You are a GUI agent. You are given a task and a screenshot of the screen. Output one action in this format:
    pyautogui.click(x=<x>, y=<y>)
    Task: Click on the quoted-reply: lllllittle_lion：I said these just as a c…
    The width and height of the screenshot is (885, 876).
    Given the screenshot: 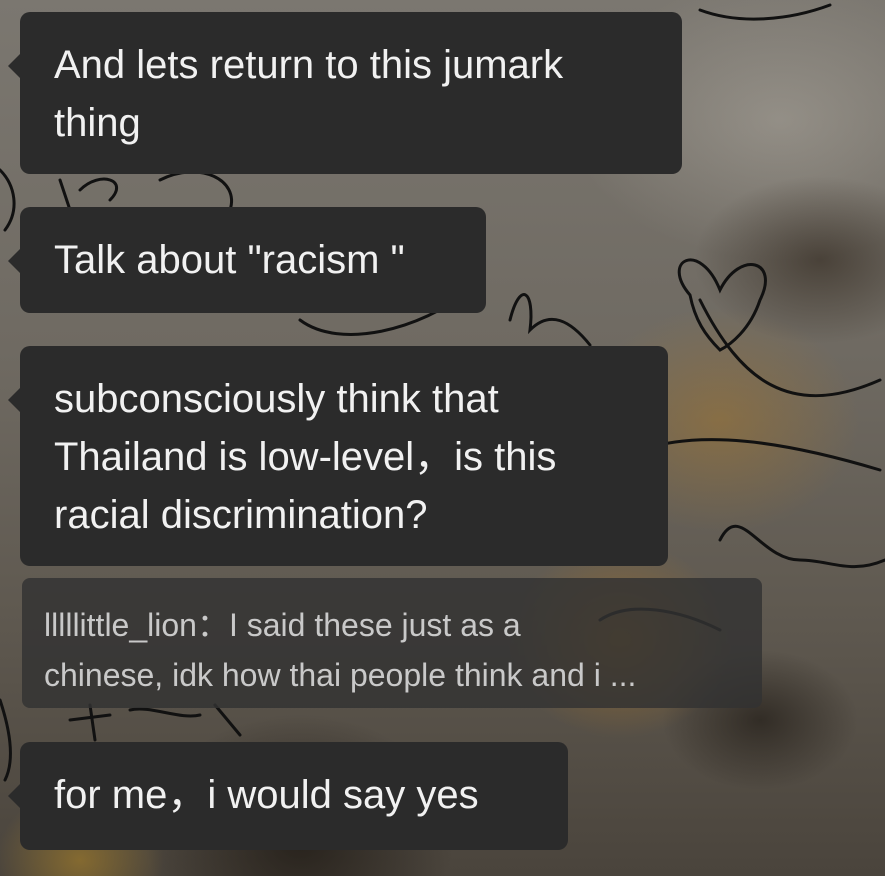 What is the action you would take?
    pyautogui.click(x=392, y=643)
    